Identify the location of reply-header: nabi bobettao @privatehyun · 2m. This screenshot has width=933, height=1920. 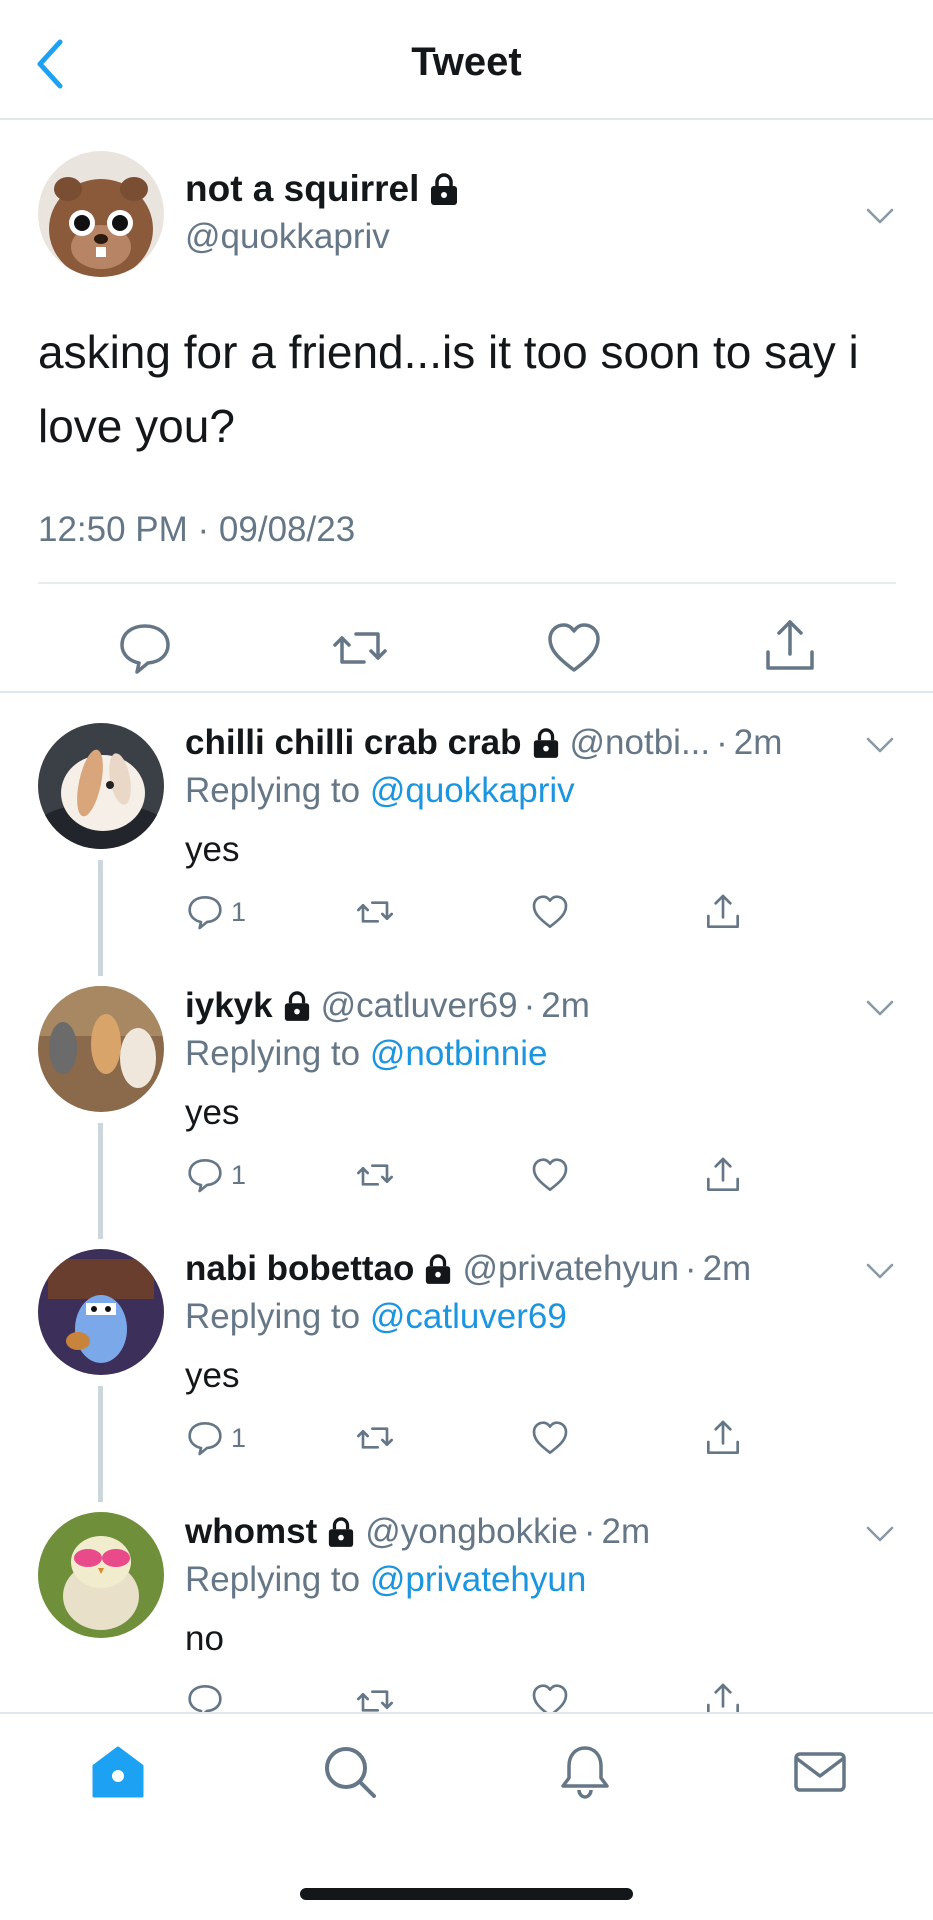
(468, 1269).